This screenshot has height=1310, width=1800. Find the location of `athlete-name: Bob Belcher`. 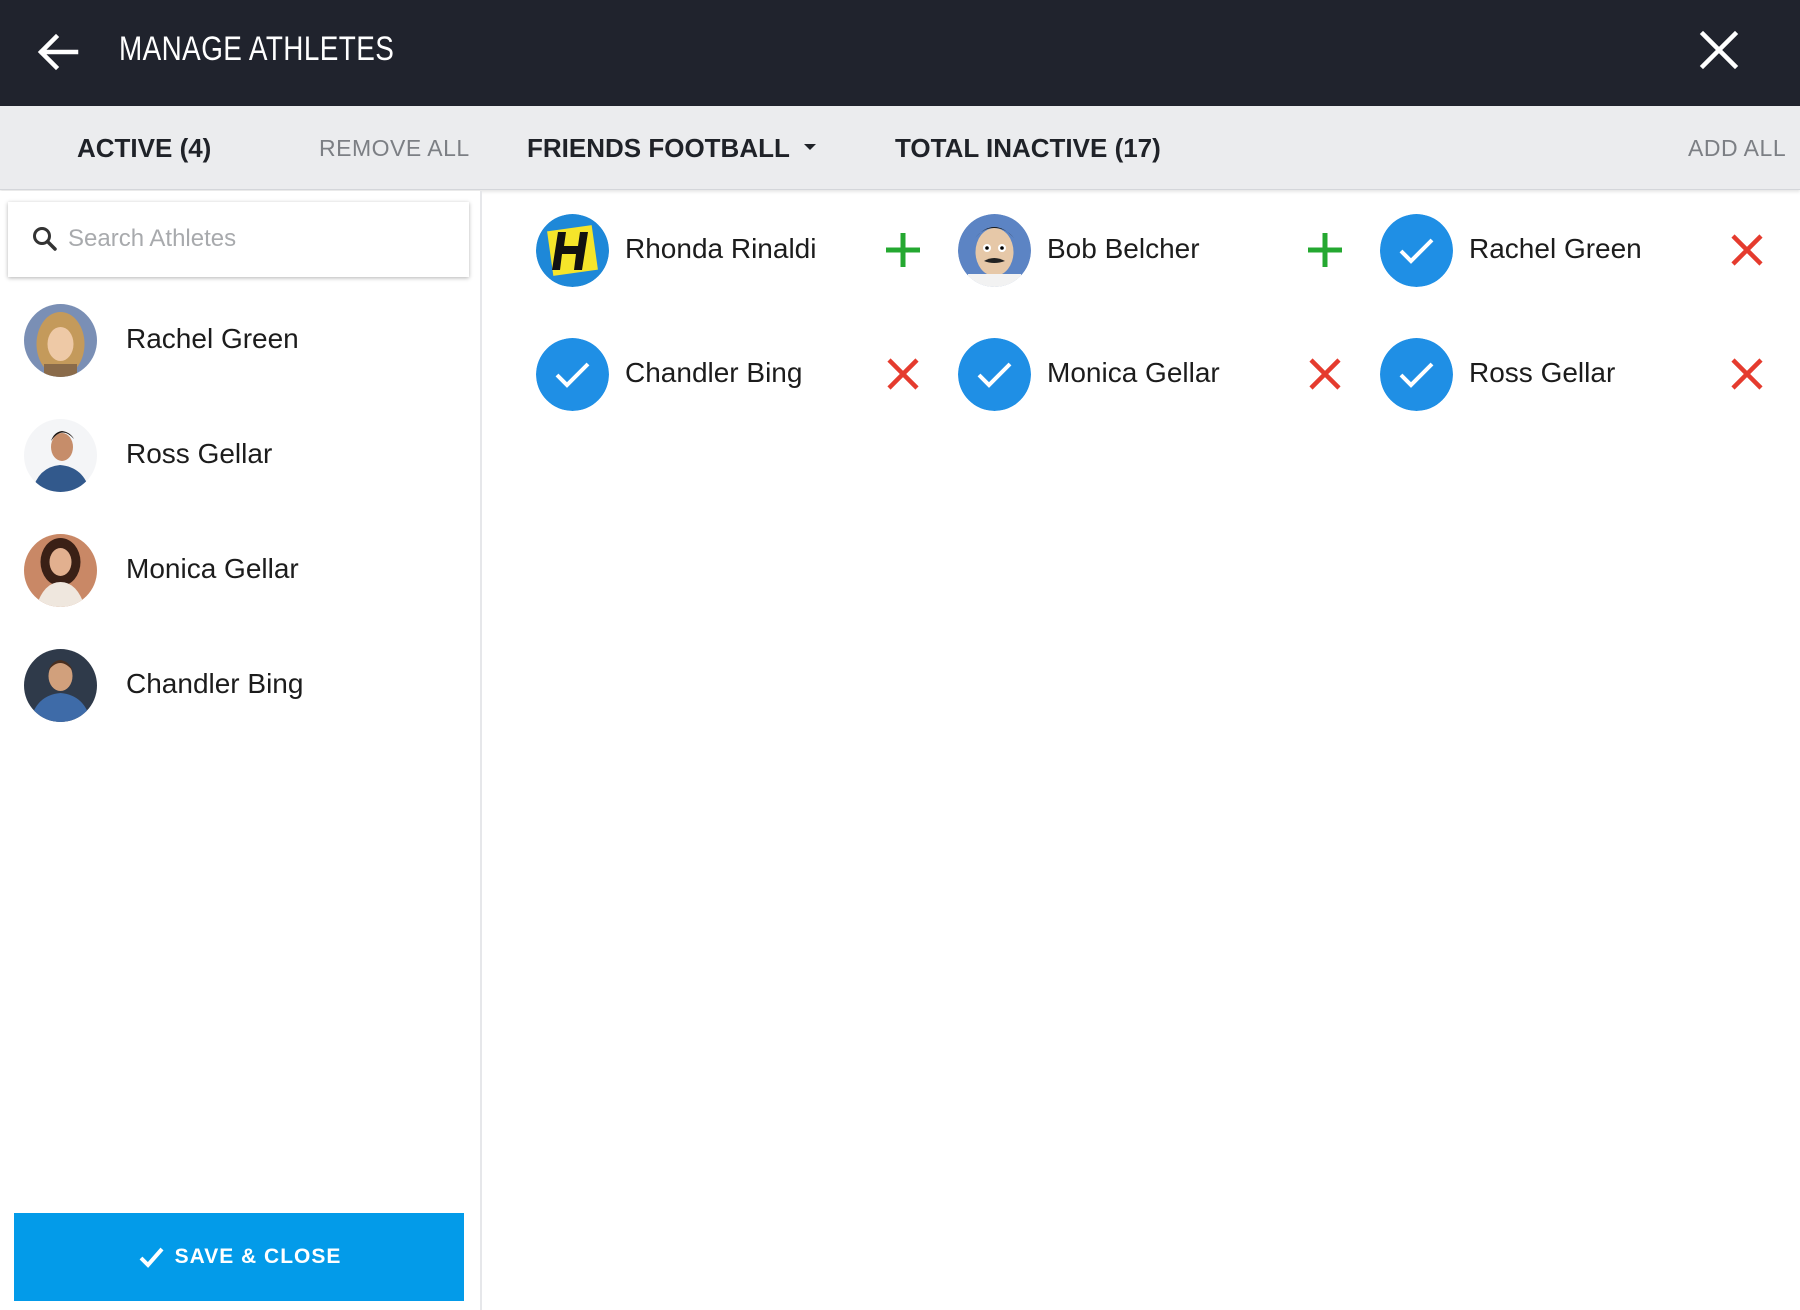

athlete-name: Bob Belcher is located at coordinates (1123, 248).